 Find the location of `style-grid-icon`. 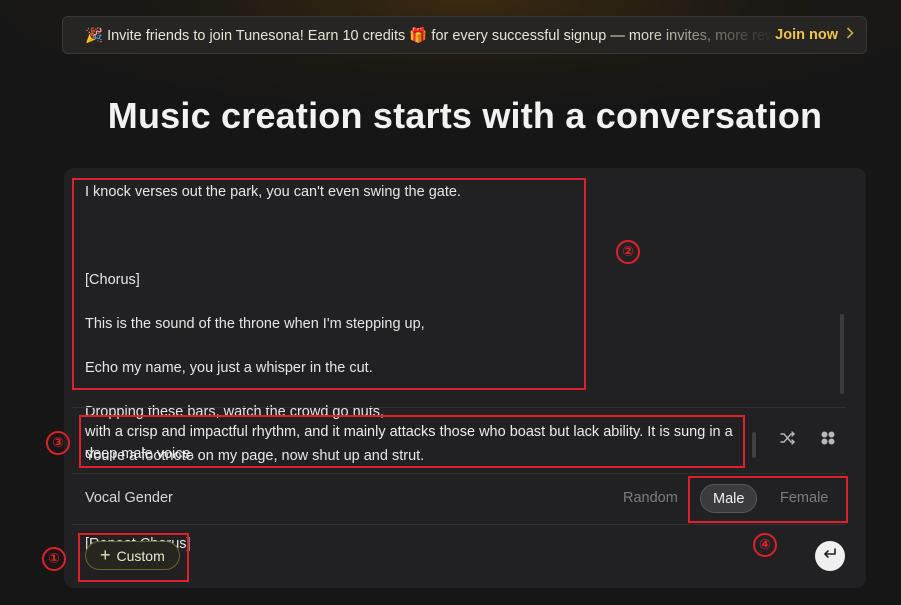

style-grid-icon is located at coordinates (828, 440).